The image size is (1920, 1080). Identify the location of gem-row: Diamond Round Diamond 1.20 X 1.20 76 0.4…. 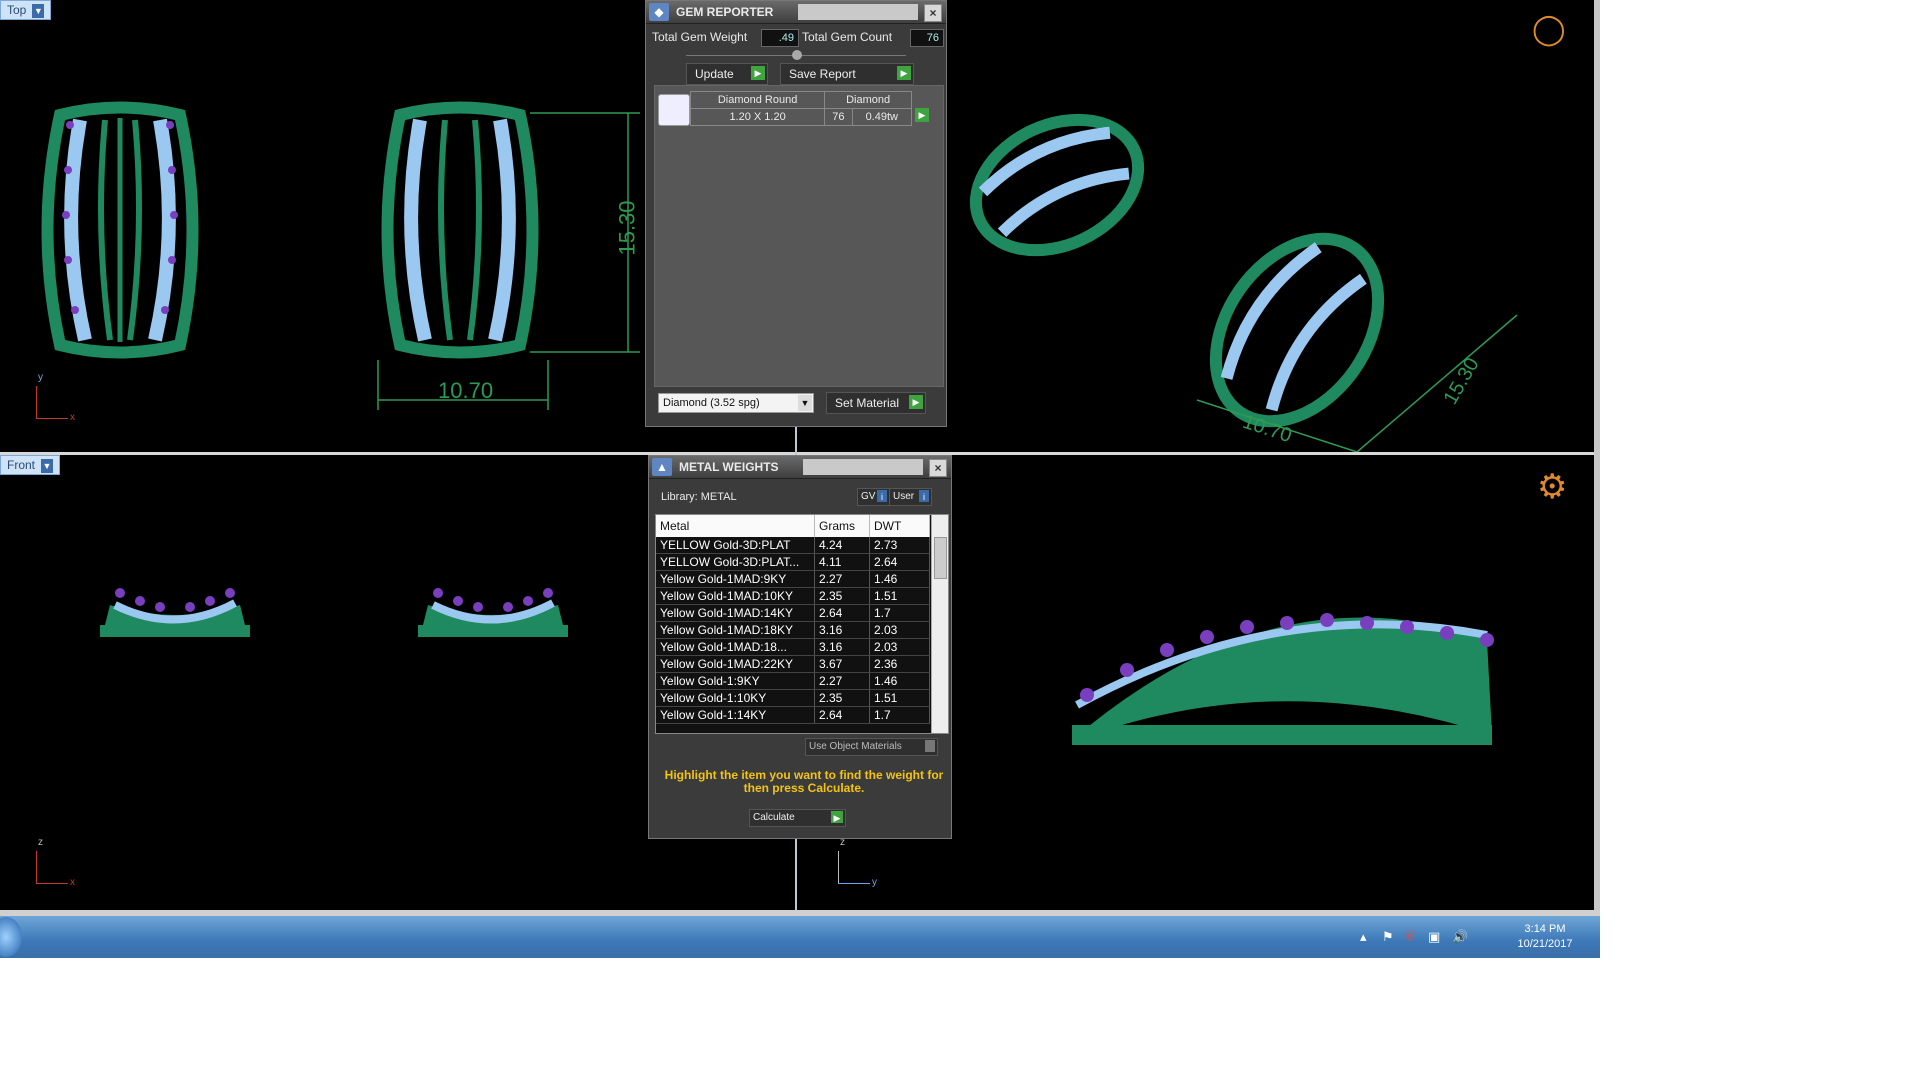
(801, 108).